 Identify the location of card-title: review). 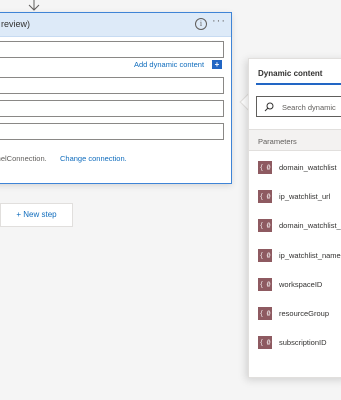
(16, 24).